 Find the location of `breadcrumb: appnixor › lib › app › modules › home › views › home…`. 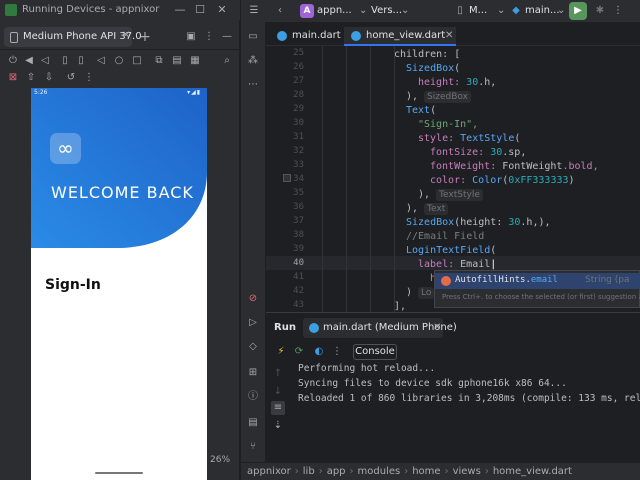

breadcrumb: appnixor › lib › app › modules › home › views › home… is located at coordinates (409, 471).